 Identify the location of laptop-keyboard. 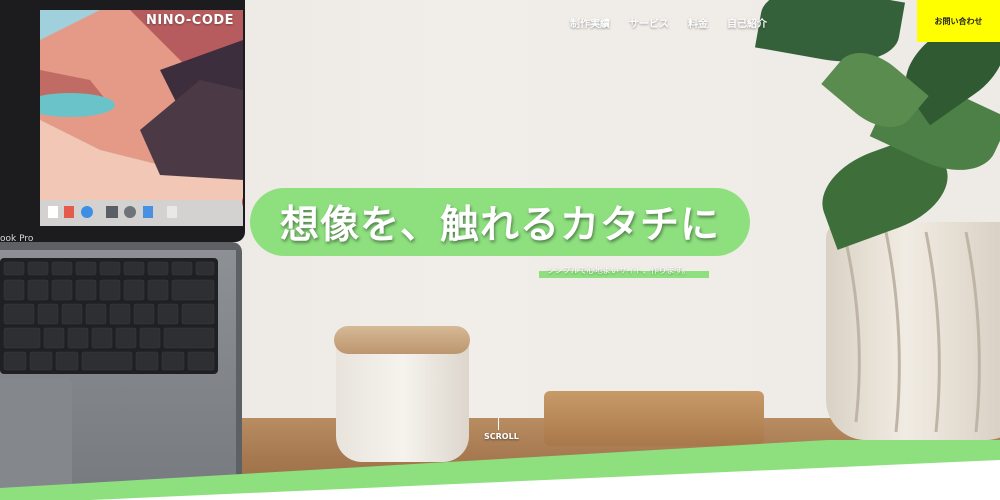
(109, 316).